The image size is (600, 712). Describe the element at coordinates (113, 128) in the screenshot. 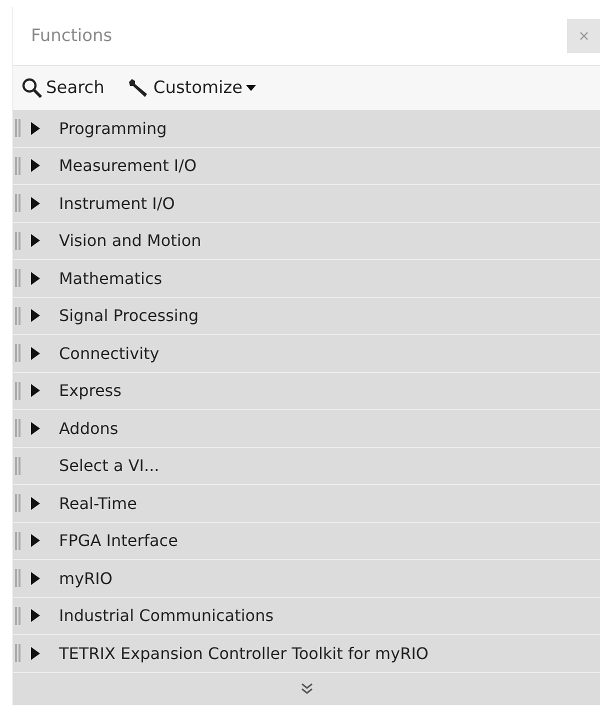

I see `item-label: Programming` at that location.